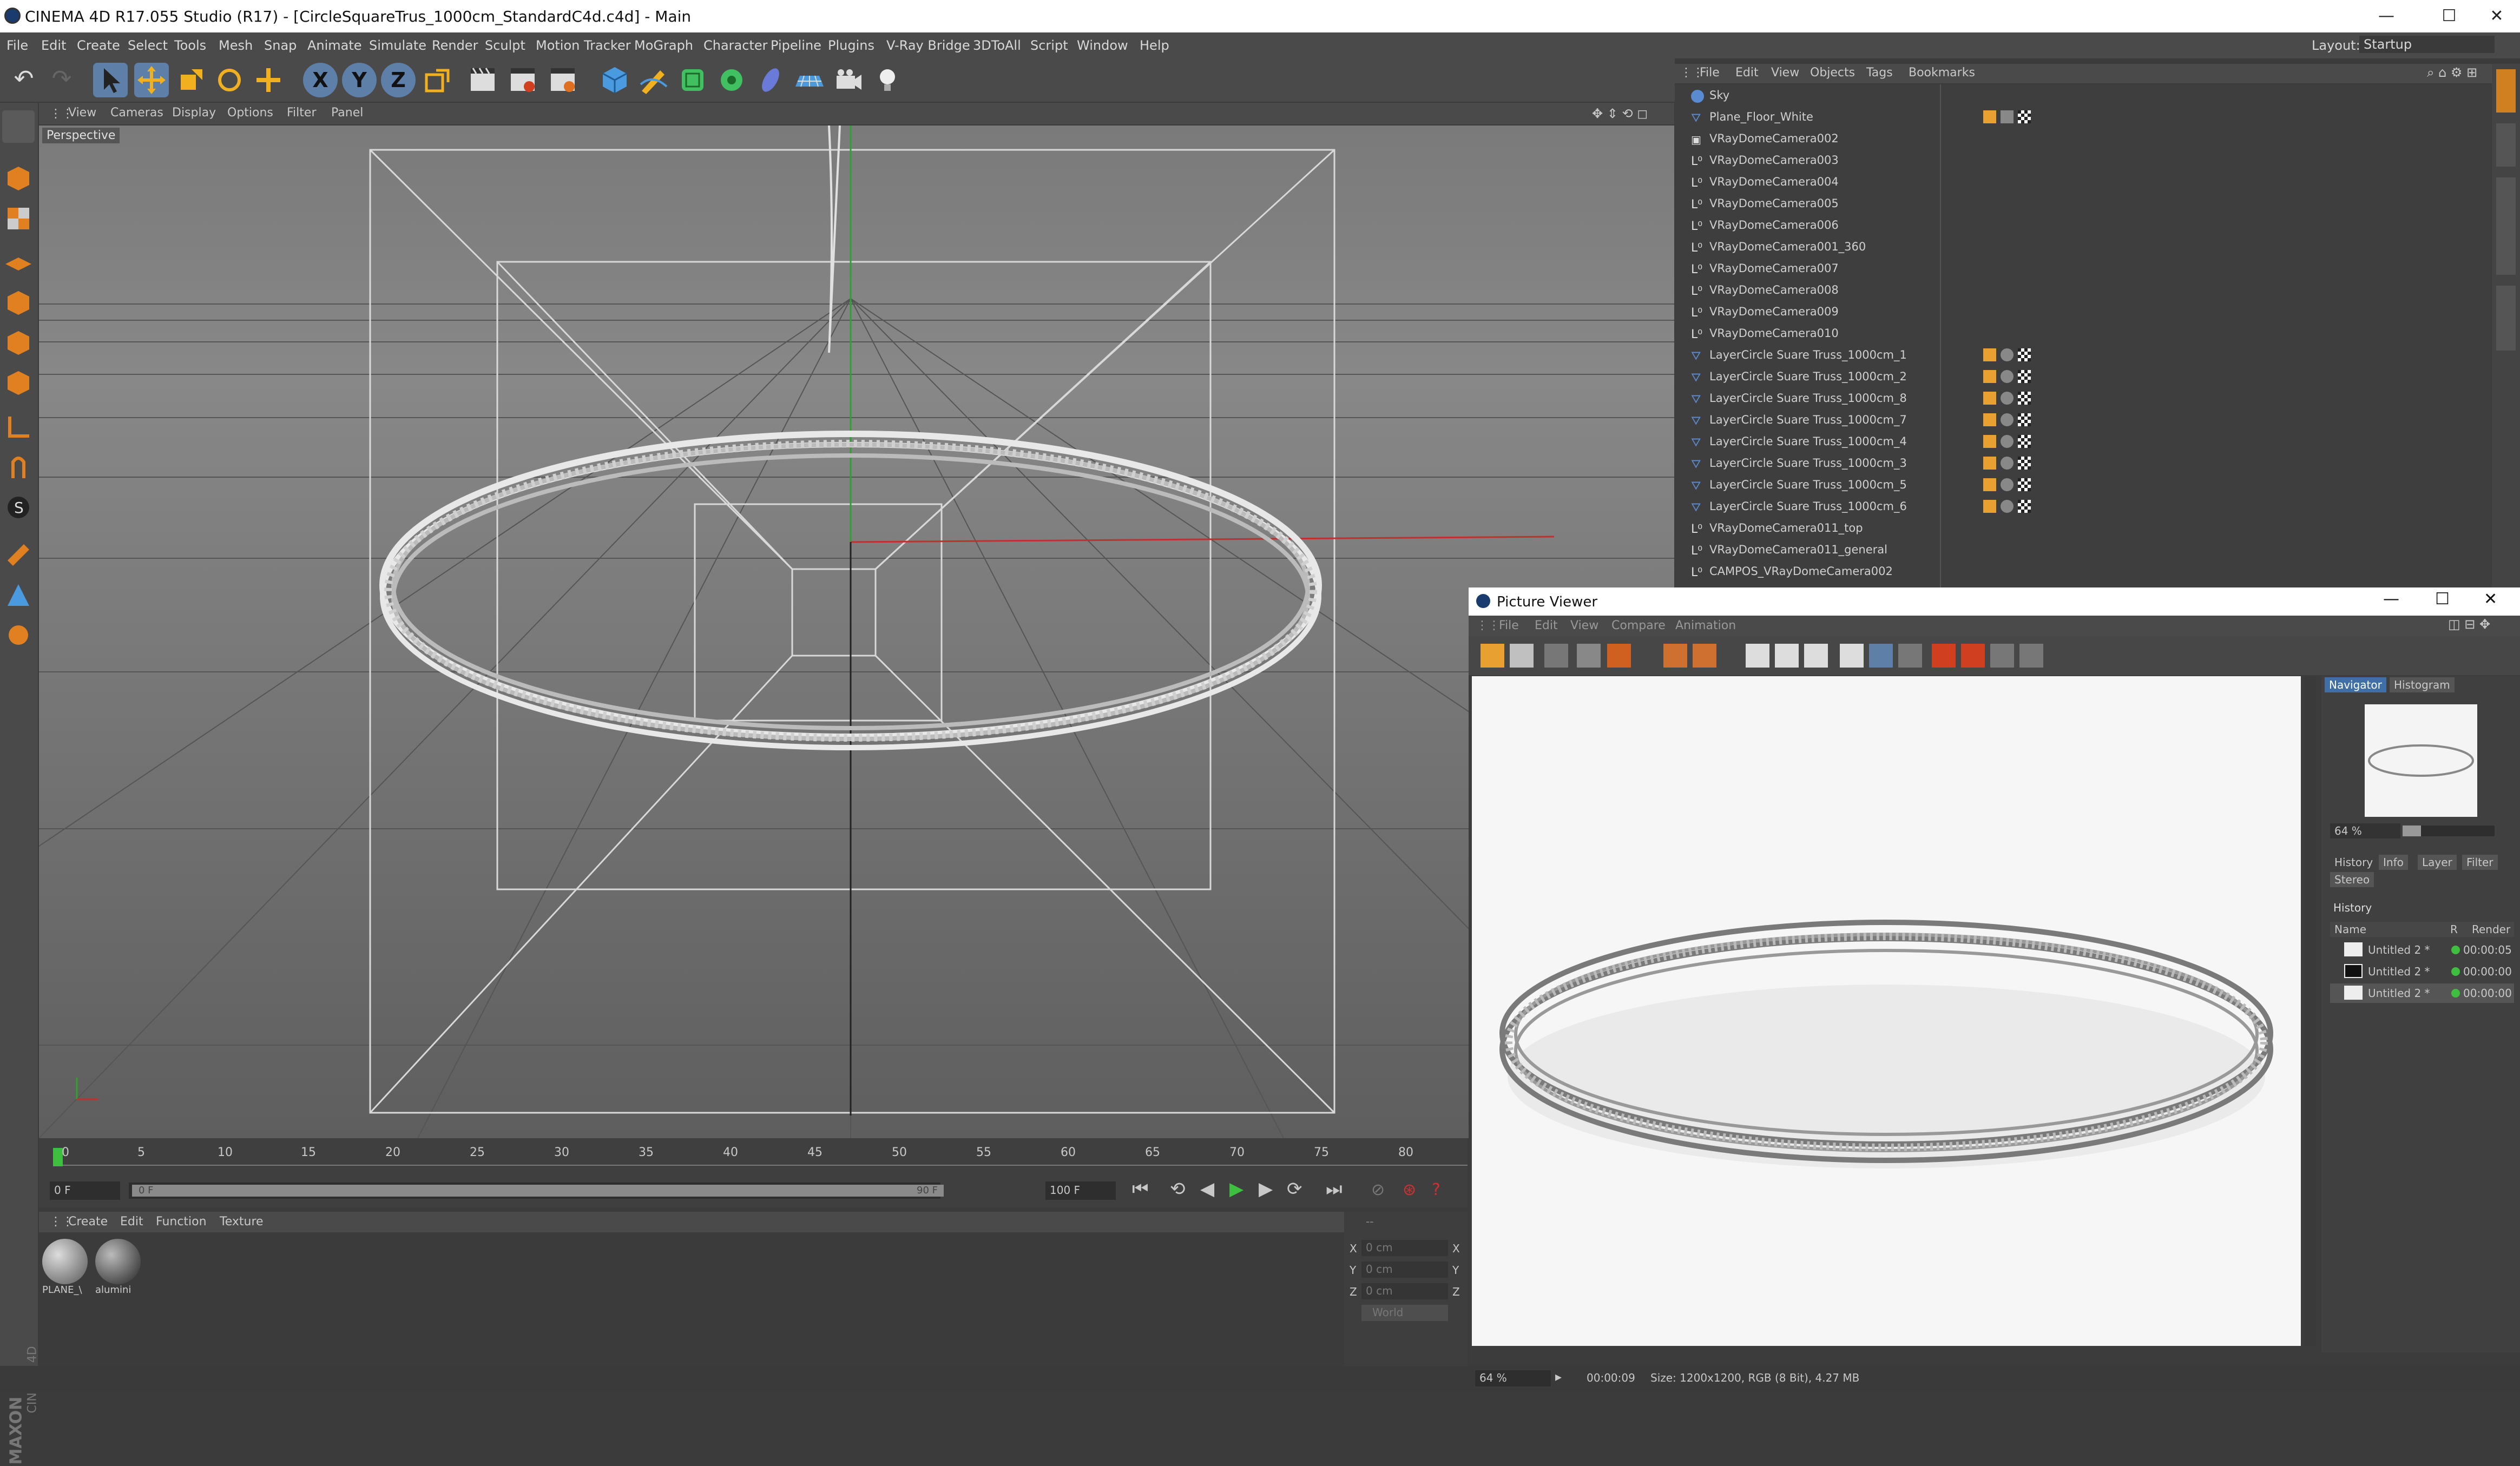  Describe the element at coordinates (1705, 656) in the screenshot. I see `pv-render-stop-icon` at that location.